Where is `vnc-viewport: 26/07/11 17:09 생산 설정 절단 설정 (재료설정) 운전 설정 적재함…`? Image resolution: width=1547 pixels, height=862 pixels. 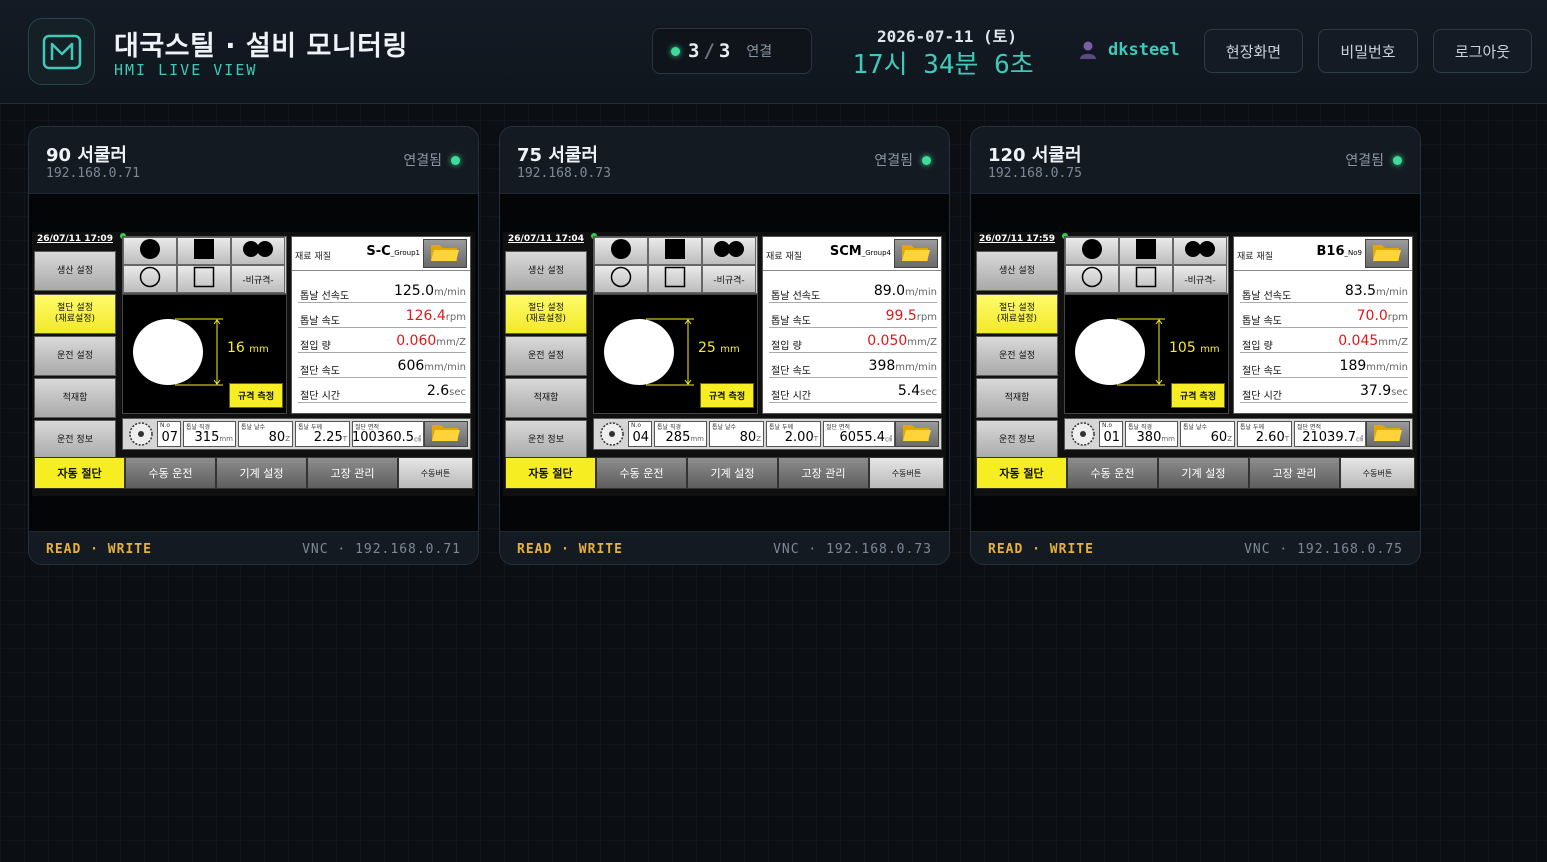
vnc-viewport: 26/07/11 17:09 생산 설정 절단 설정 (재료설정) 운전 설정 적재함… is located at coordinates (253, 362).